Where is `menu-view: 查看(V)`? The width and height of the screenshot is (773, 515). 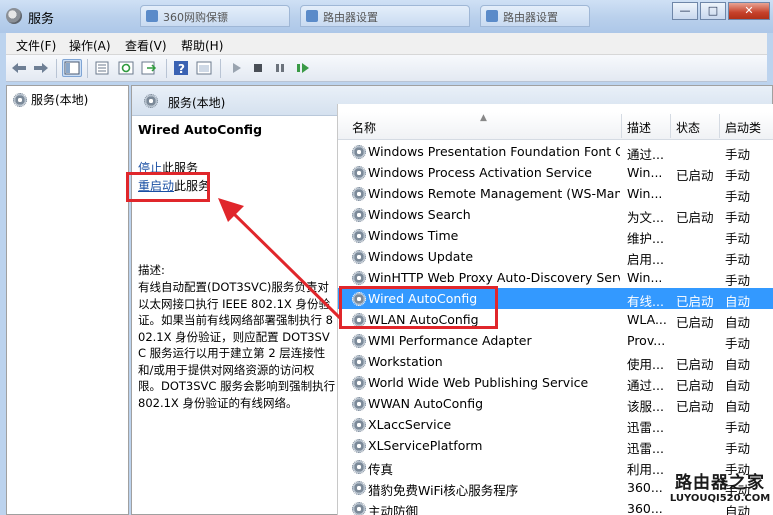
menu-view: 查看(V) is located at coordinates (146, 45).